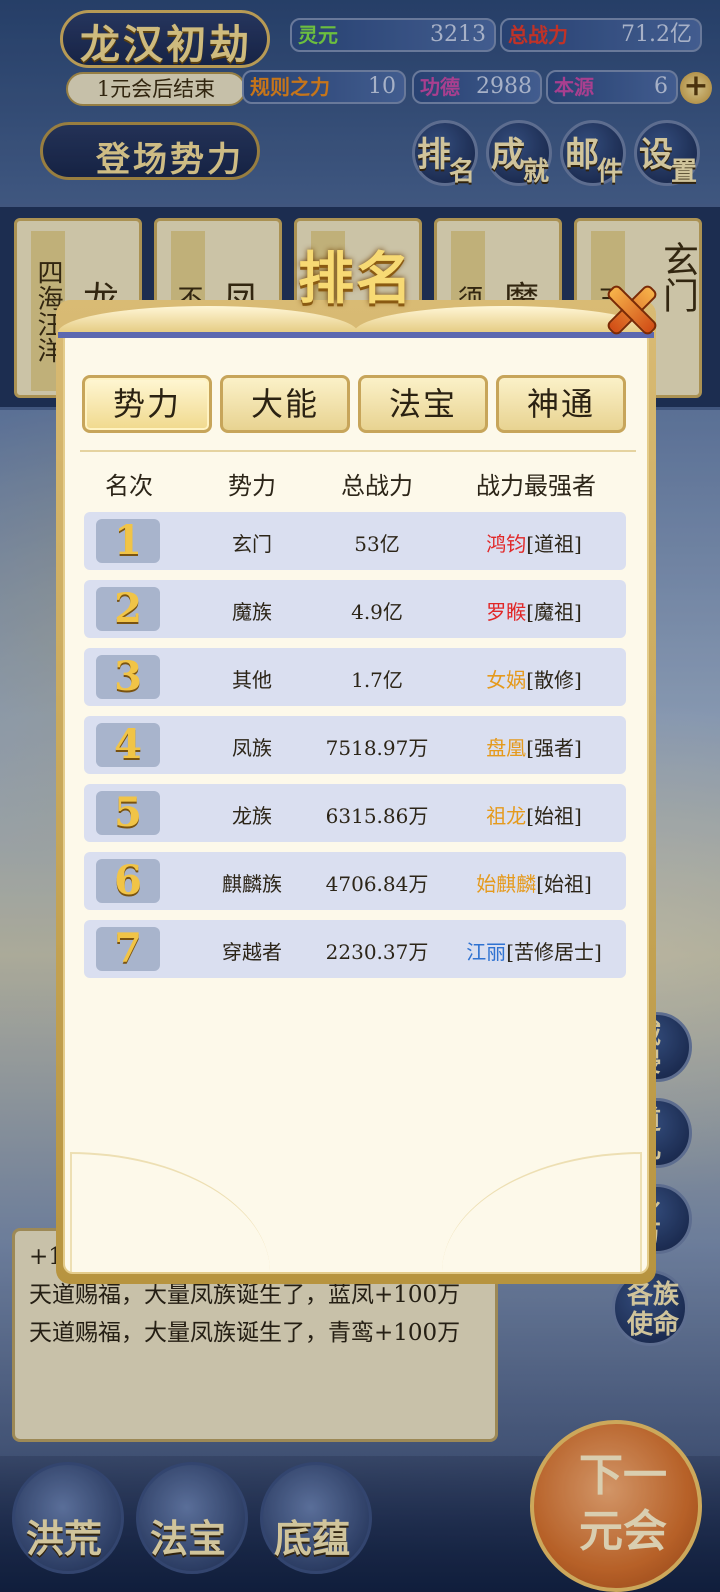  I want to click on table-row: 3 其他 1.7亿 女娲[散修], so click(355, 677).